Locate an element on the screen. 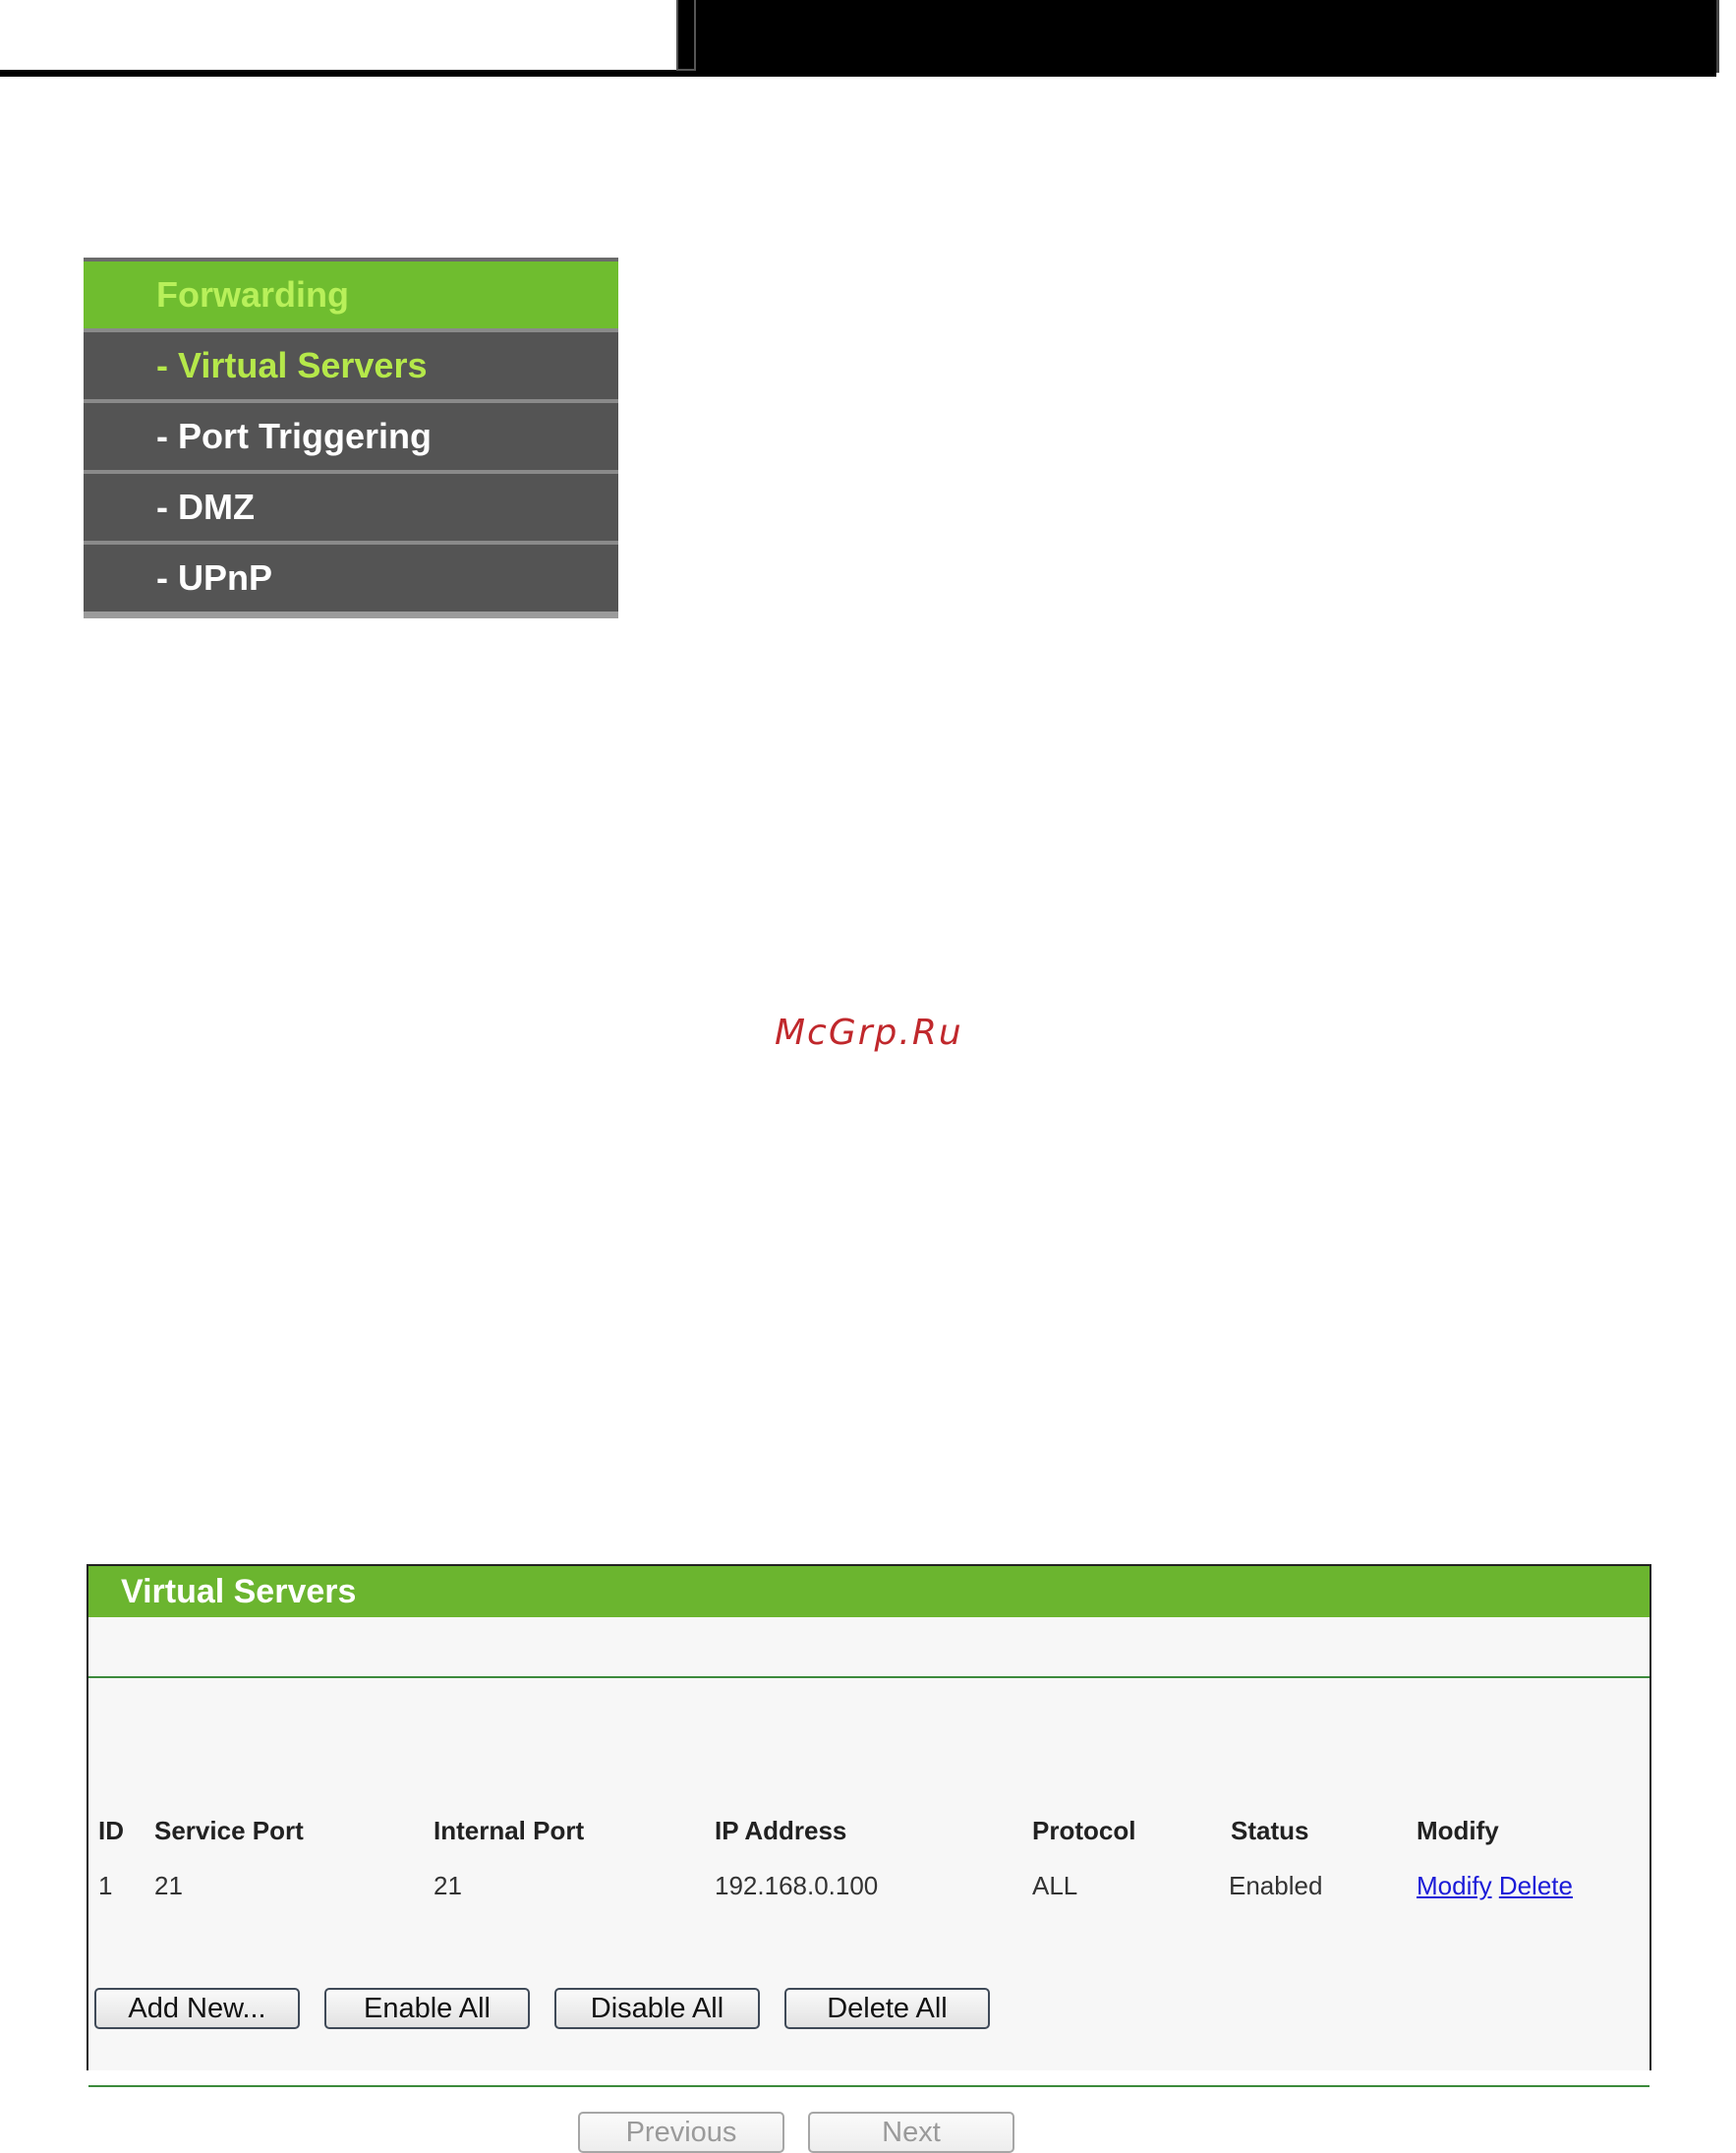 The width and height of the screenshot is (1736, 2153). modify-link: Modify is located at coordinates (1454, 1885).